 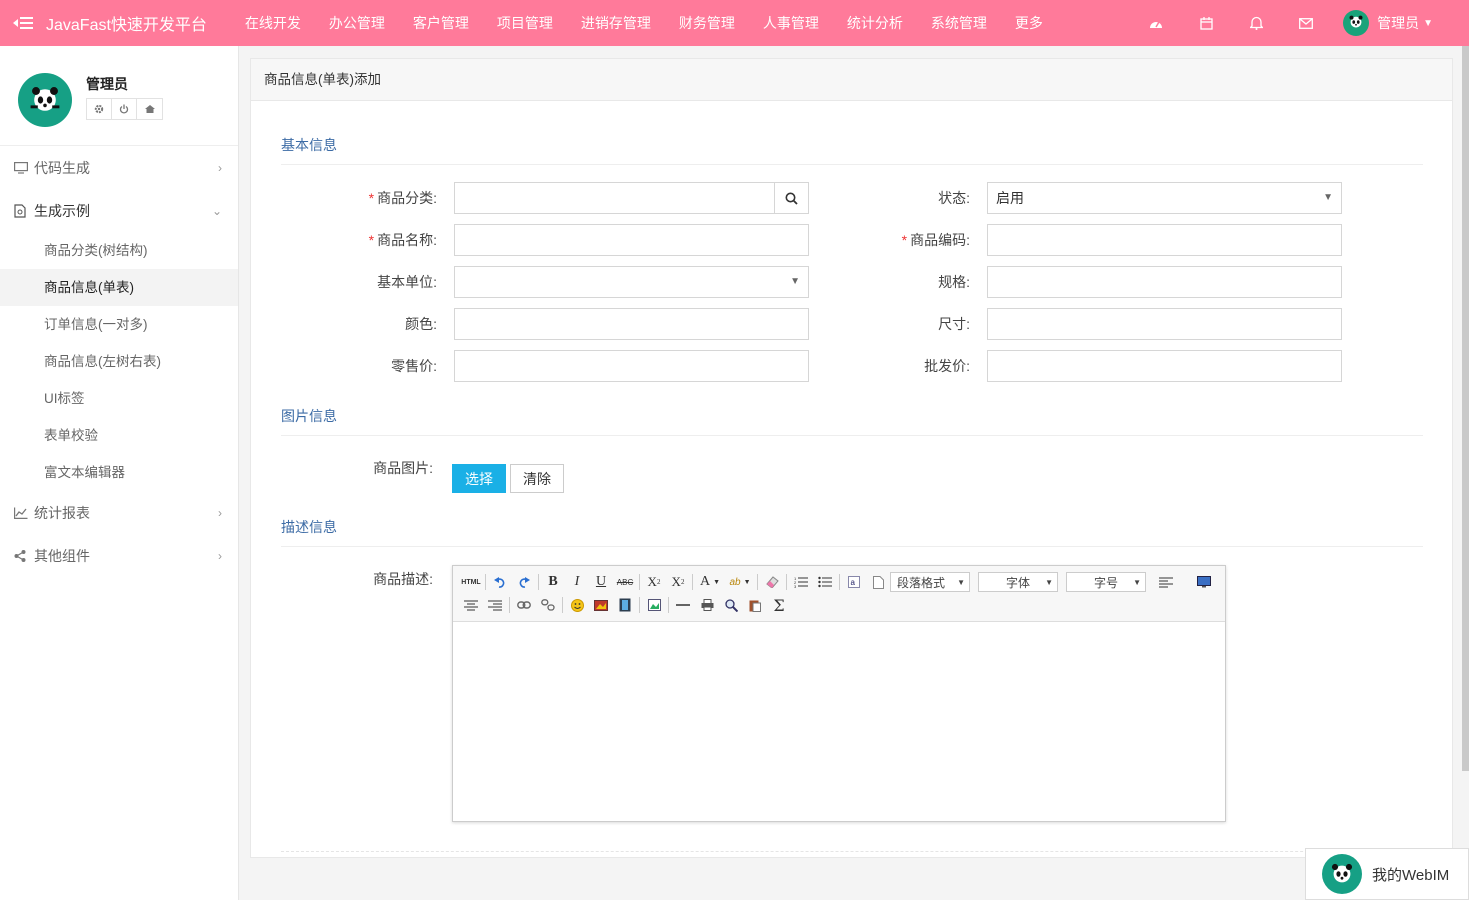 I want to click on dashboard-button, so click(x=1156, y=23).